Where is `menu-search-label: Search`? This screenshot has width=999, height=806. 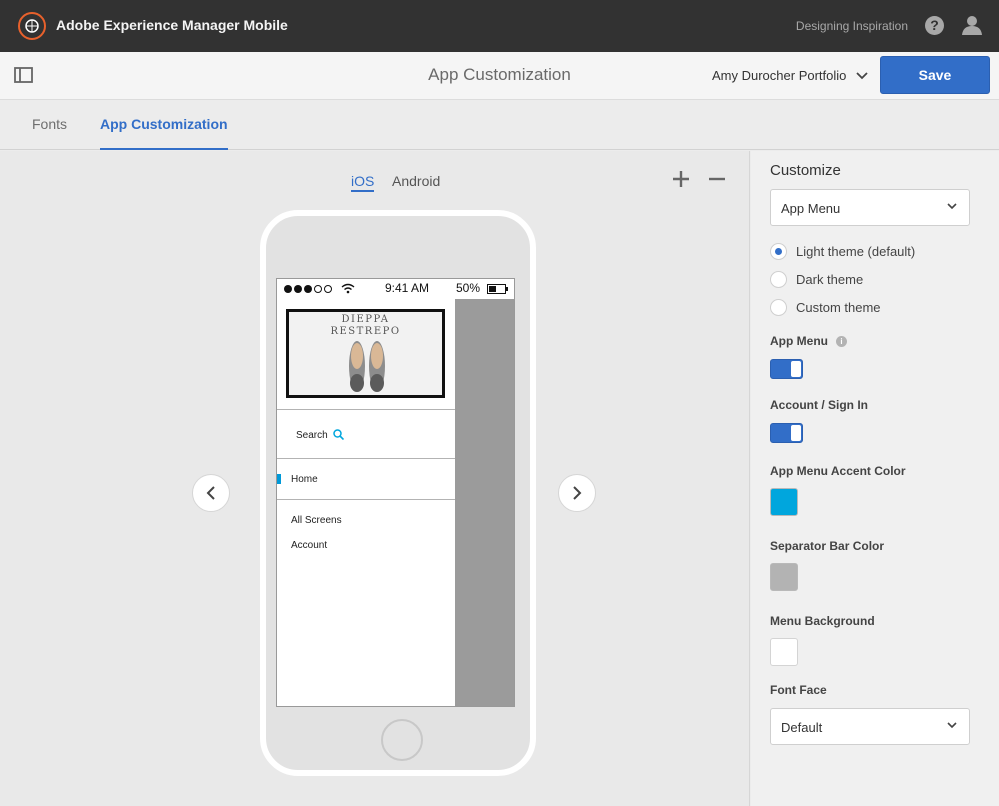 menu-search-label: Search is located at coordinates (312, 435).